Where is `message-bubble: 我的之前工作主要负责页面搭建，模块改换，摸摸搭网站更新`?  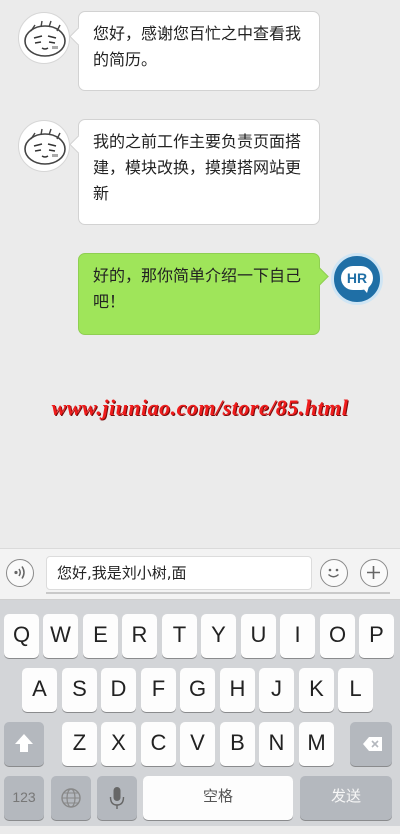
message-bubble: 我的之前工作主要负责页面搭建，模块改换，摸摸搭网站更新 is located at coordinates (199, 172).